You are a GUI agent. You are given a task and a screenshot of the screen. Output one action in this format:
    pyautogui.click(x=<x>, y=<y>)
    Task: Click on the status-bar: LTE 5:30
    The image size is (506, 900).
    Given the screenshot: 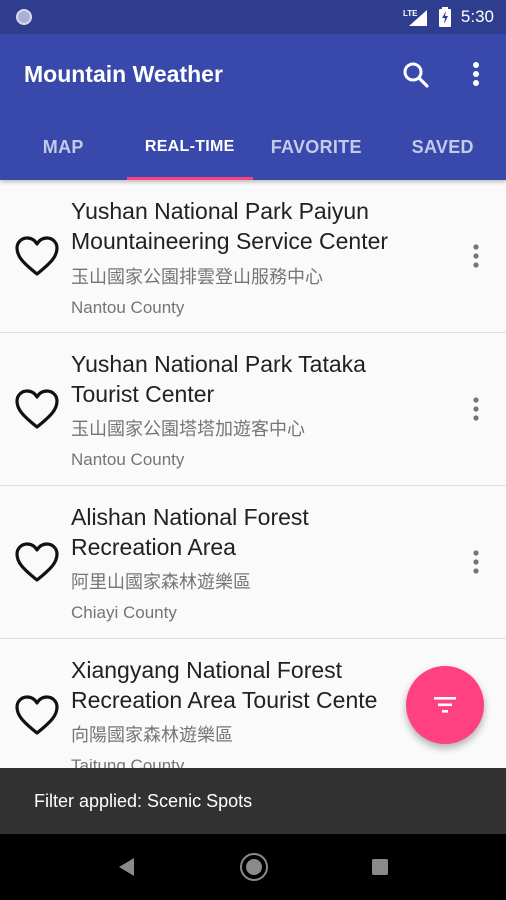 What is the action you would take?
    pyautogui.click(x=253, y=17)
    